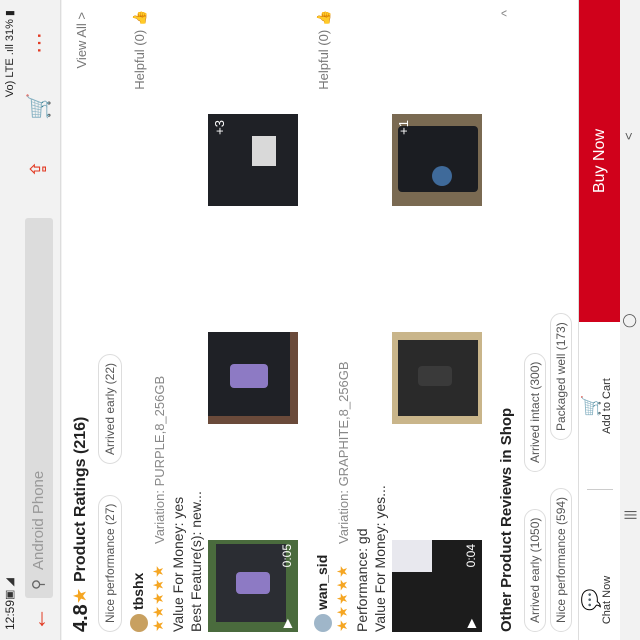  Describe the element at coordinates (287, 556) in the screenshot. I see `video-duration: 0:05` at that location.